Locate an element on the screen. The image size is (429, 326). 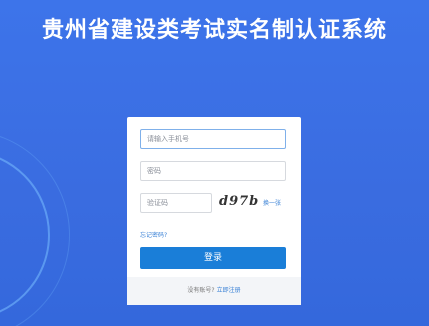
captcha-refresh-link: 换一张 is located at coordinates (272, 202).